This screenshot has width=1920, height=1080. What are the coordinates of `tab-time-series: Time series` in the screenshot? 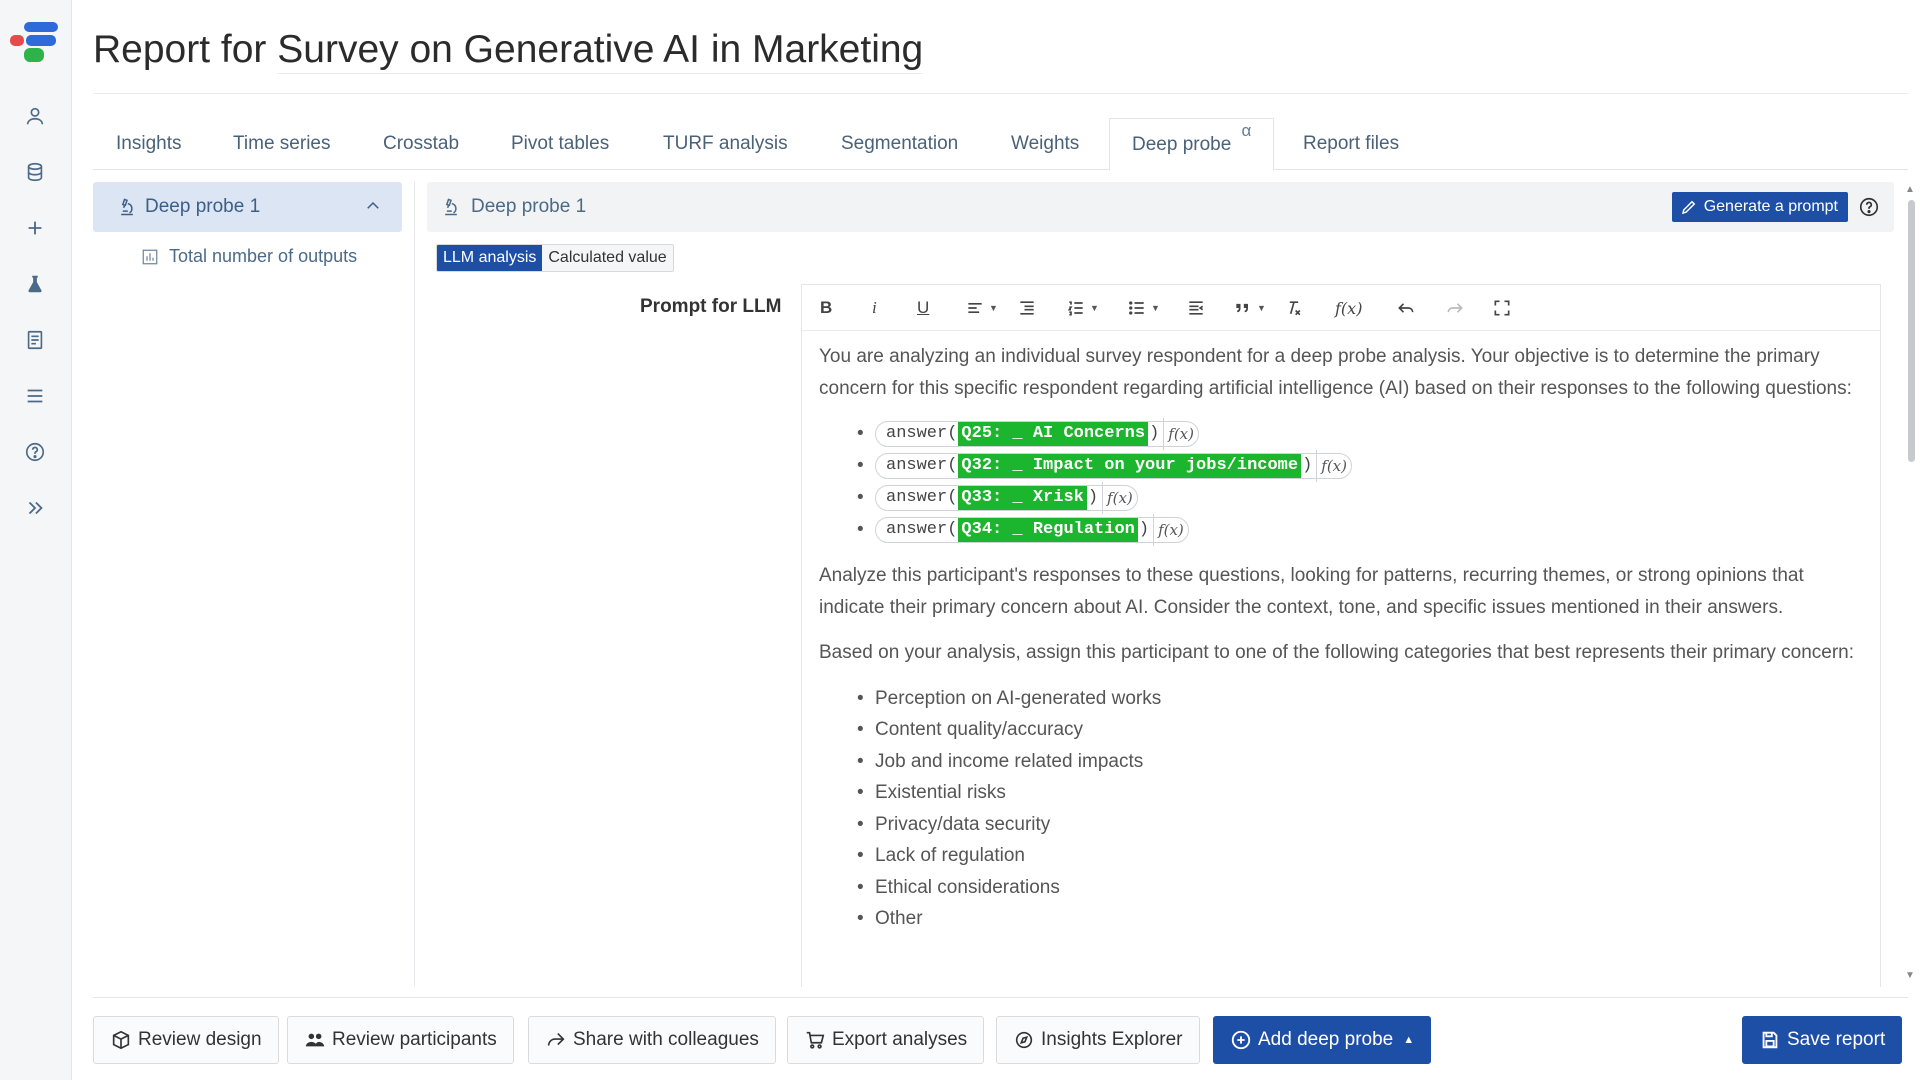 It's located at (281, 144).